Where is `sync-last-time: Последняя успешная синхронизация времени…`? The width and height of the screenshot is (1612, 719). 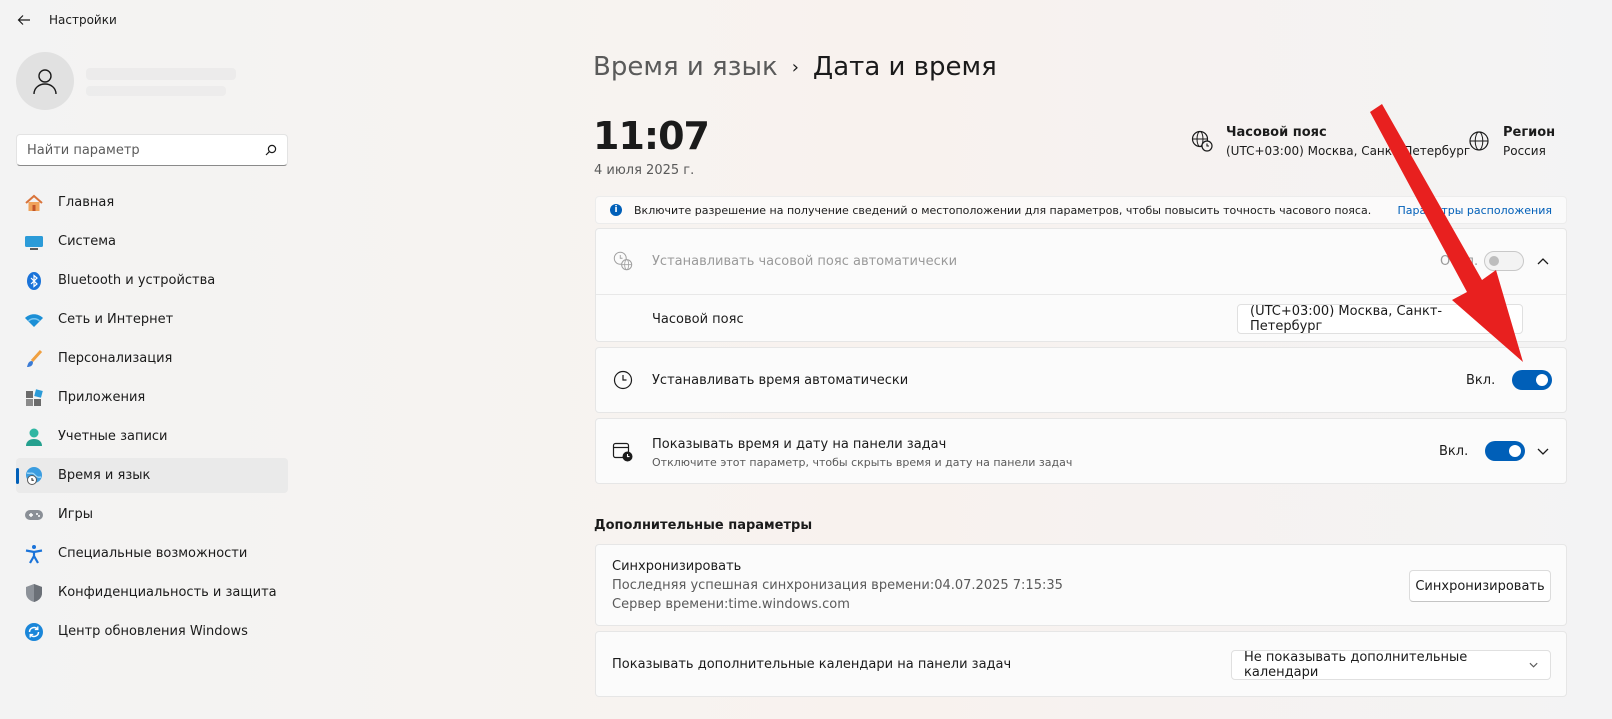
sync-last-time: Последняя успешная синхронизация времени… is located at coordinates (837, 585).